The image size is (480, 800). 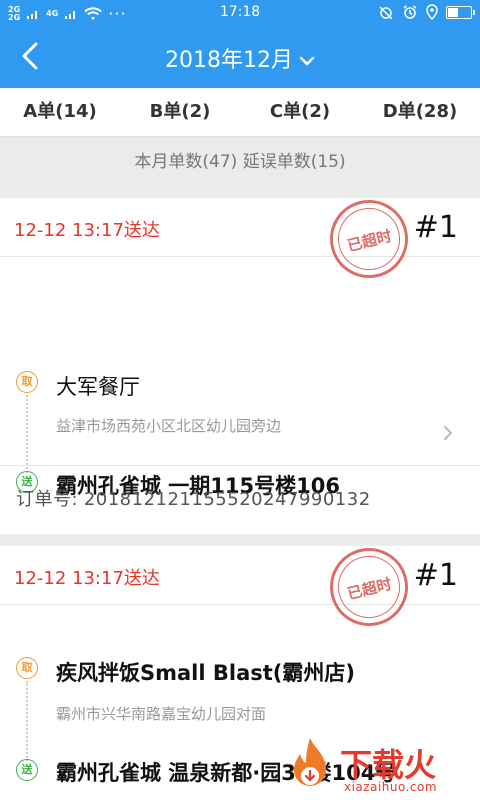 I want to click on flame-logo-icon, so click(x=310, y=762).